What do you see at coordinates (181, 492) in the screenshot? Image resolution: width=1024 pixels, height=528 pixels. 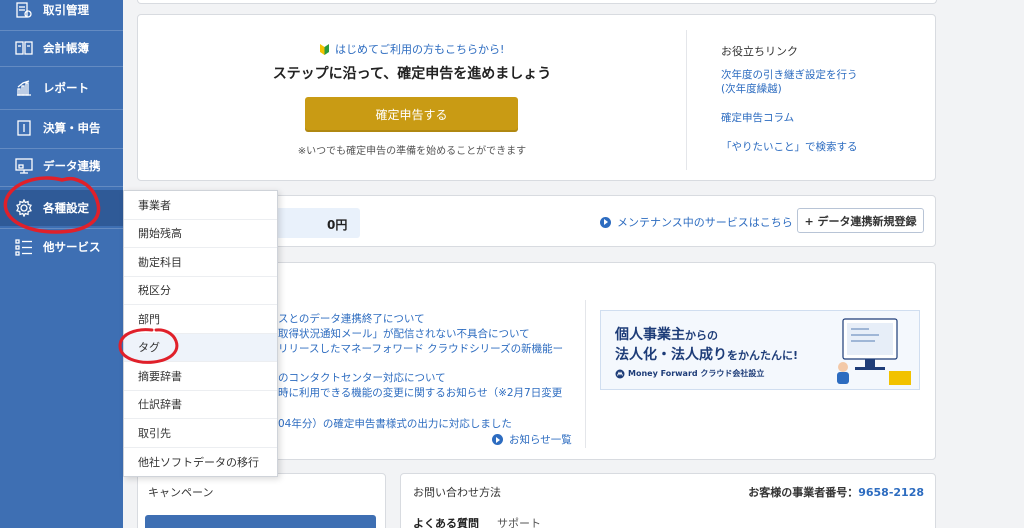 I see `campaign-title: キャンペーン` at bounding box center [181, 492].